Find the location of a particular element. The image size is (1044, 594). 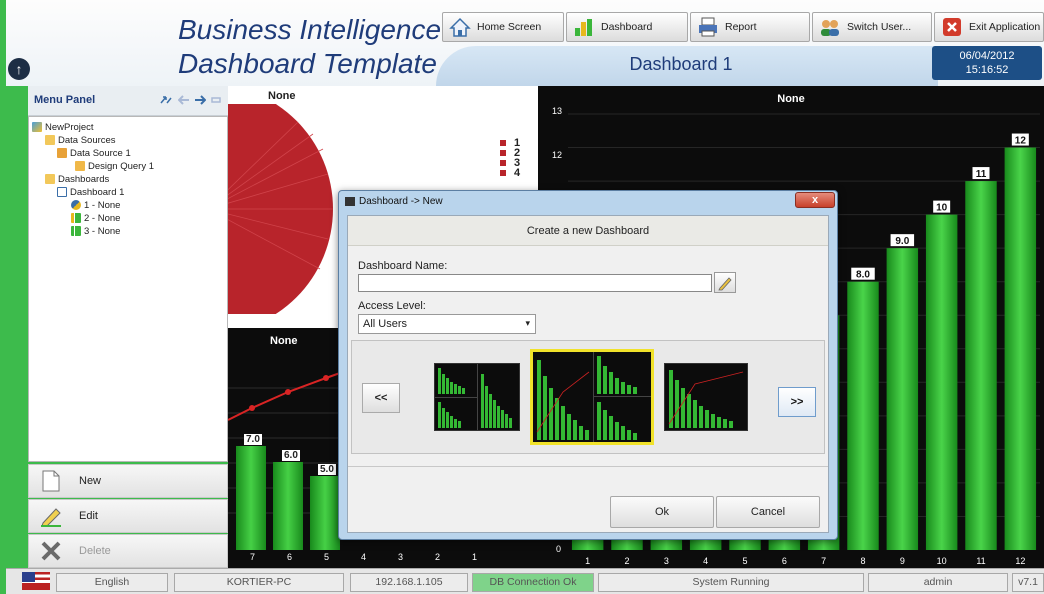

new-button-label: New is located at coordinates (90, 481).